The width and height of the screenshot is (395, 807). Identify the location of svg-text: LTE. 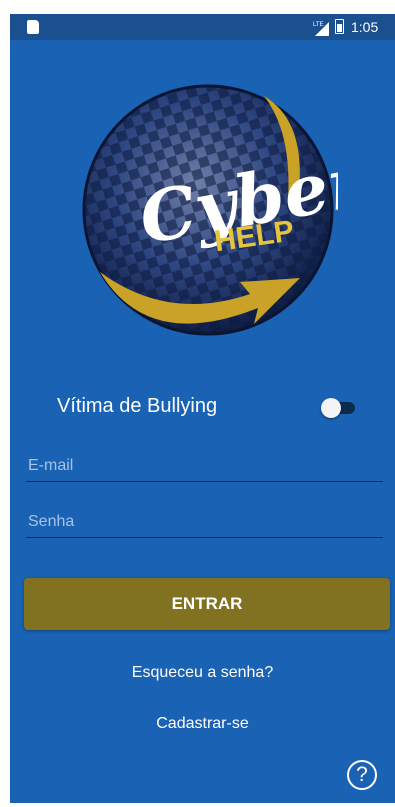
(318, 25).